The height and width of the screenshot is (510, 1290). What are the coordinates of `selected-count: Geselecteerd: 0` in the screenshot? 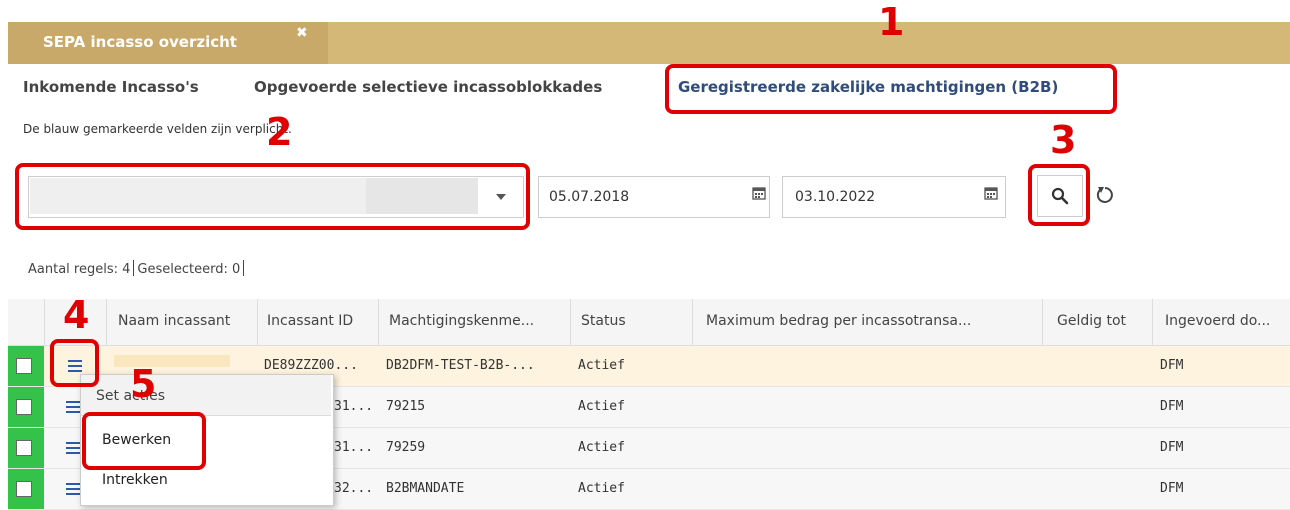 It's located at (189, 269).